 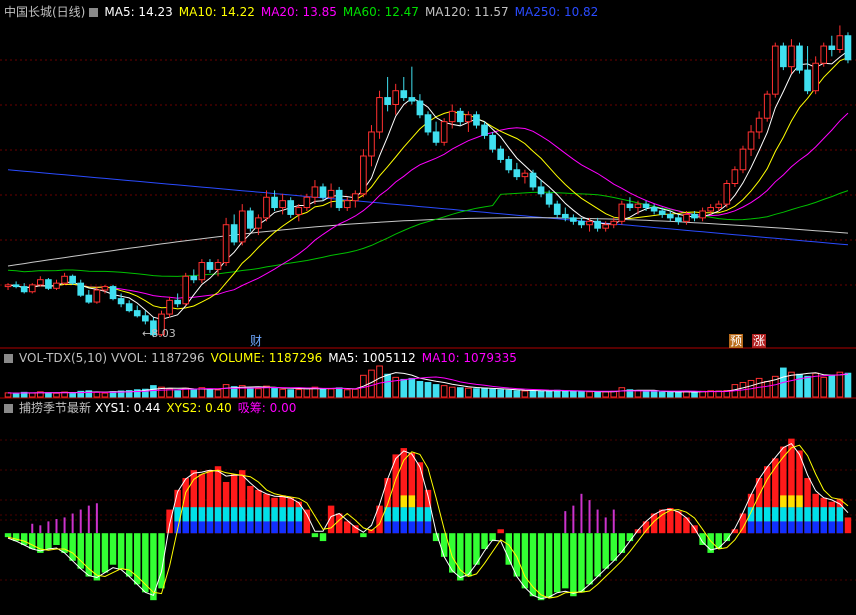 What do you see at coordinates (428, 242) in the screenshot?
I see `ma120-line` at bounding box center [428, 242].